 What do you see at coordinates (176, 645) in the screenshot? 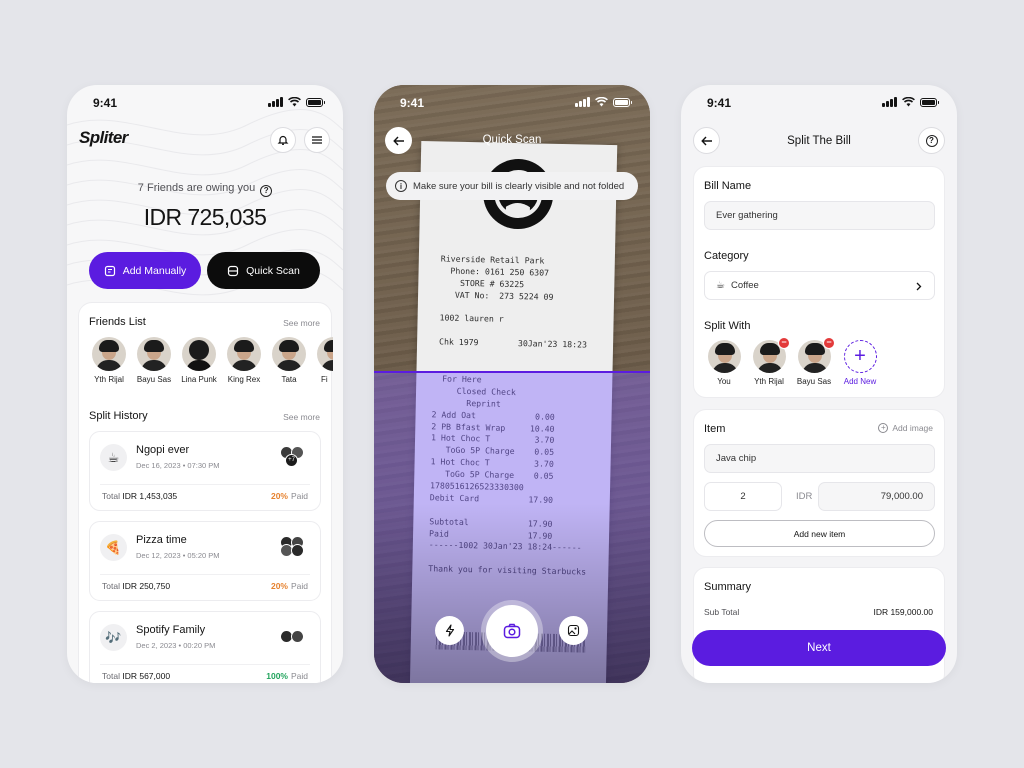
I see `history-date: Dec 2, 2023 • 00:20 PM` at bounding box center [176, 645].